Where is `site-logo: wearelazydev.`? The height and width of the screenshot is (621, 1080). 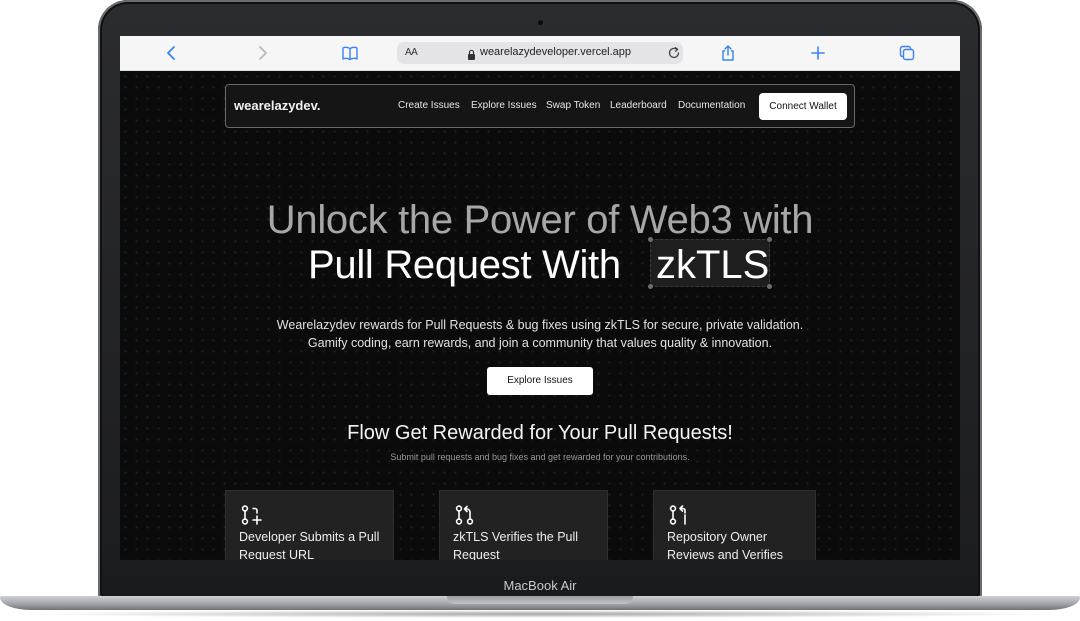
site-logo: wearelazydev. is located at coordinates (277, 105).